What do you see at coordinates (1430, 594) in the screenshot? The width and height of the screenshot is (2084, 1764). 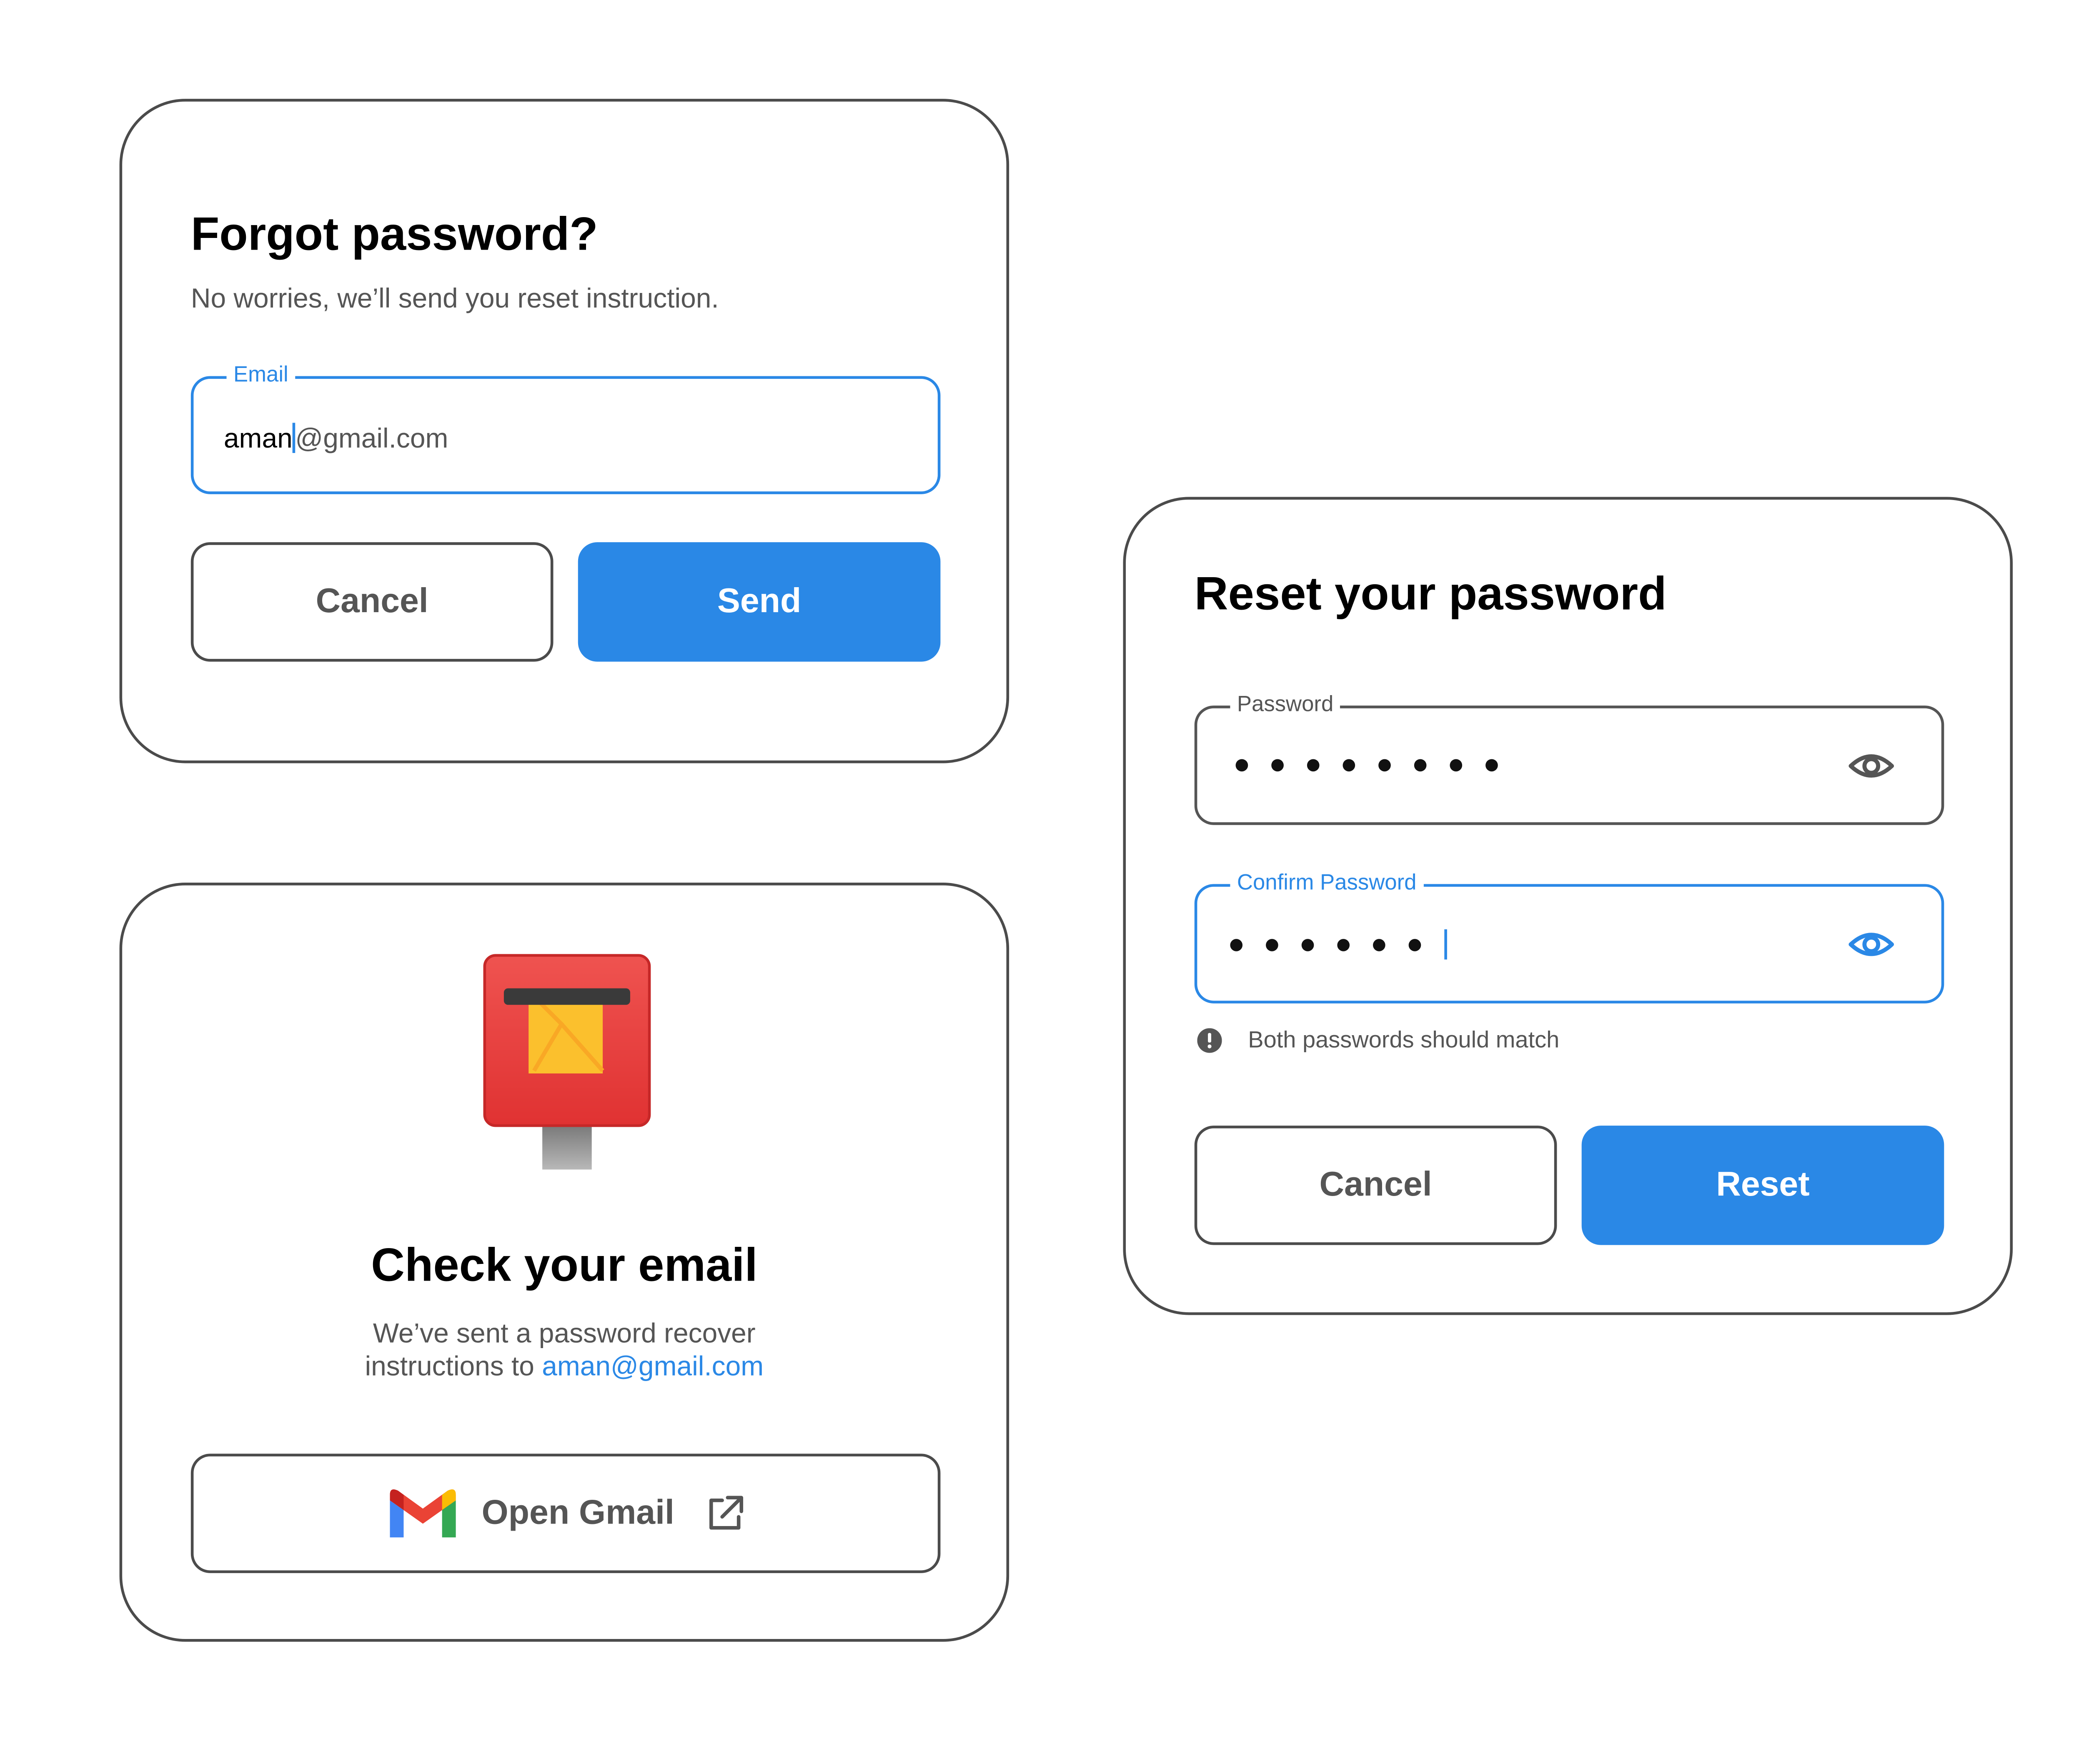 I see `reset-password-title: Reset your password` at bounding box center [1430, 594].